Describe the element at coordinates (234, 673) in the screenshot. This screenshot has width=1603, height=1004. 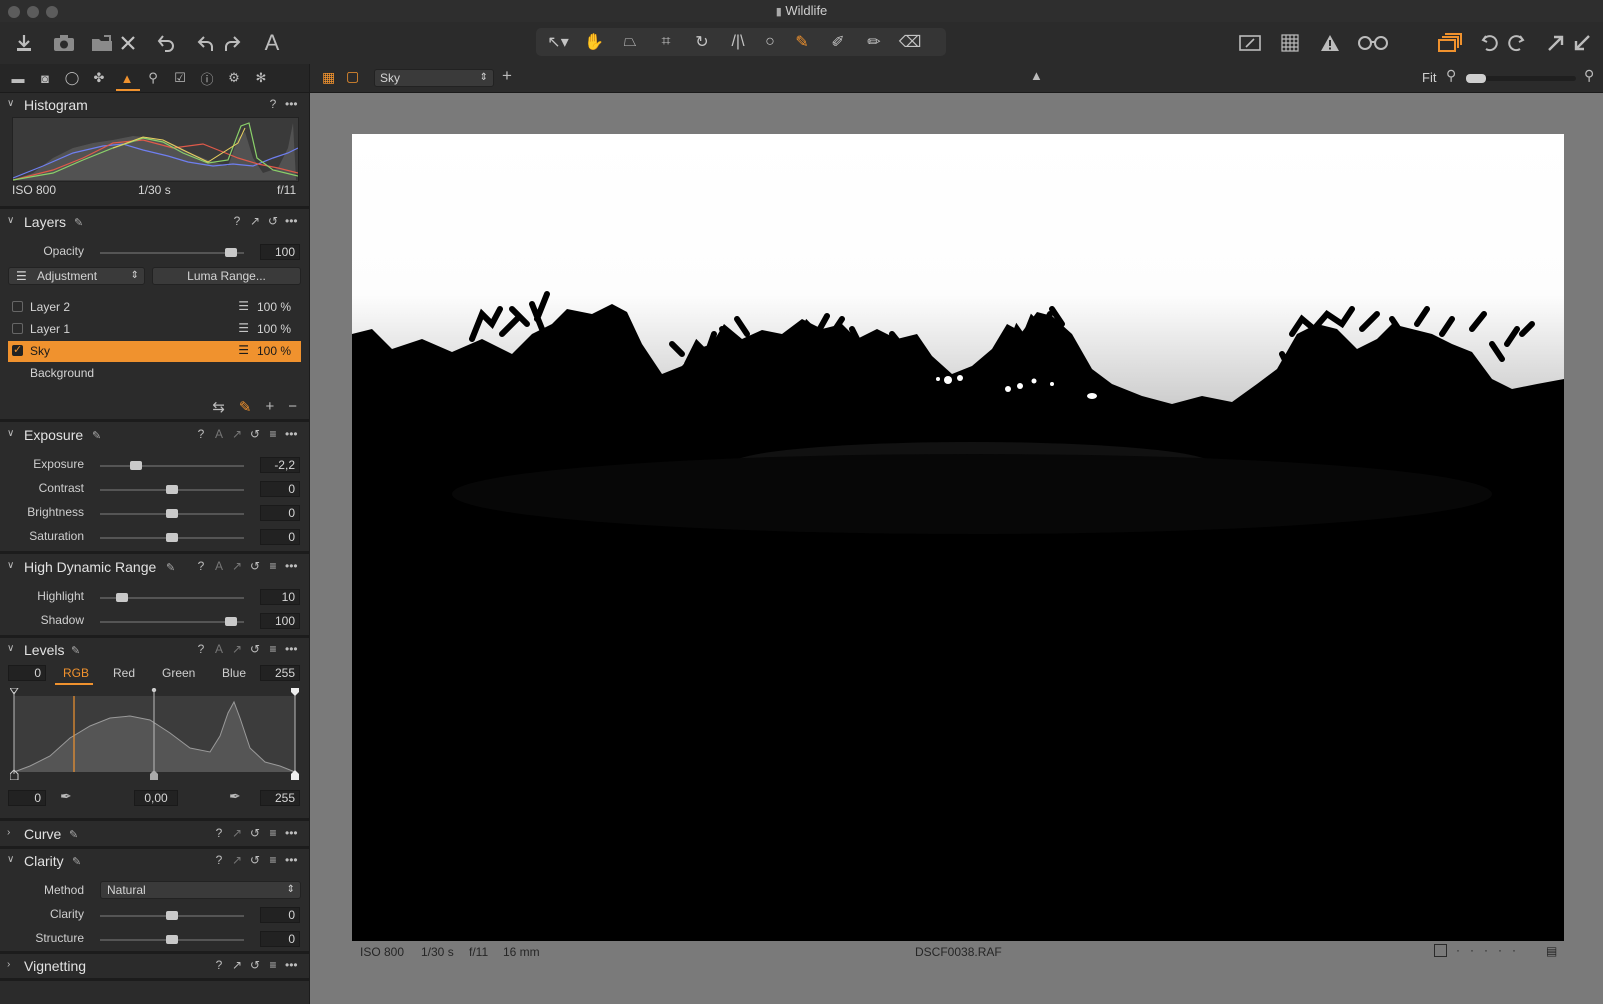
I see `tab-blue: Blue` at that location.